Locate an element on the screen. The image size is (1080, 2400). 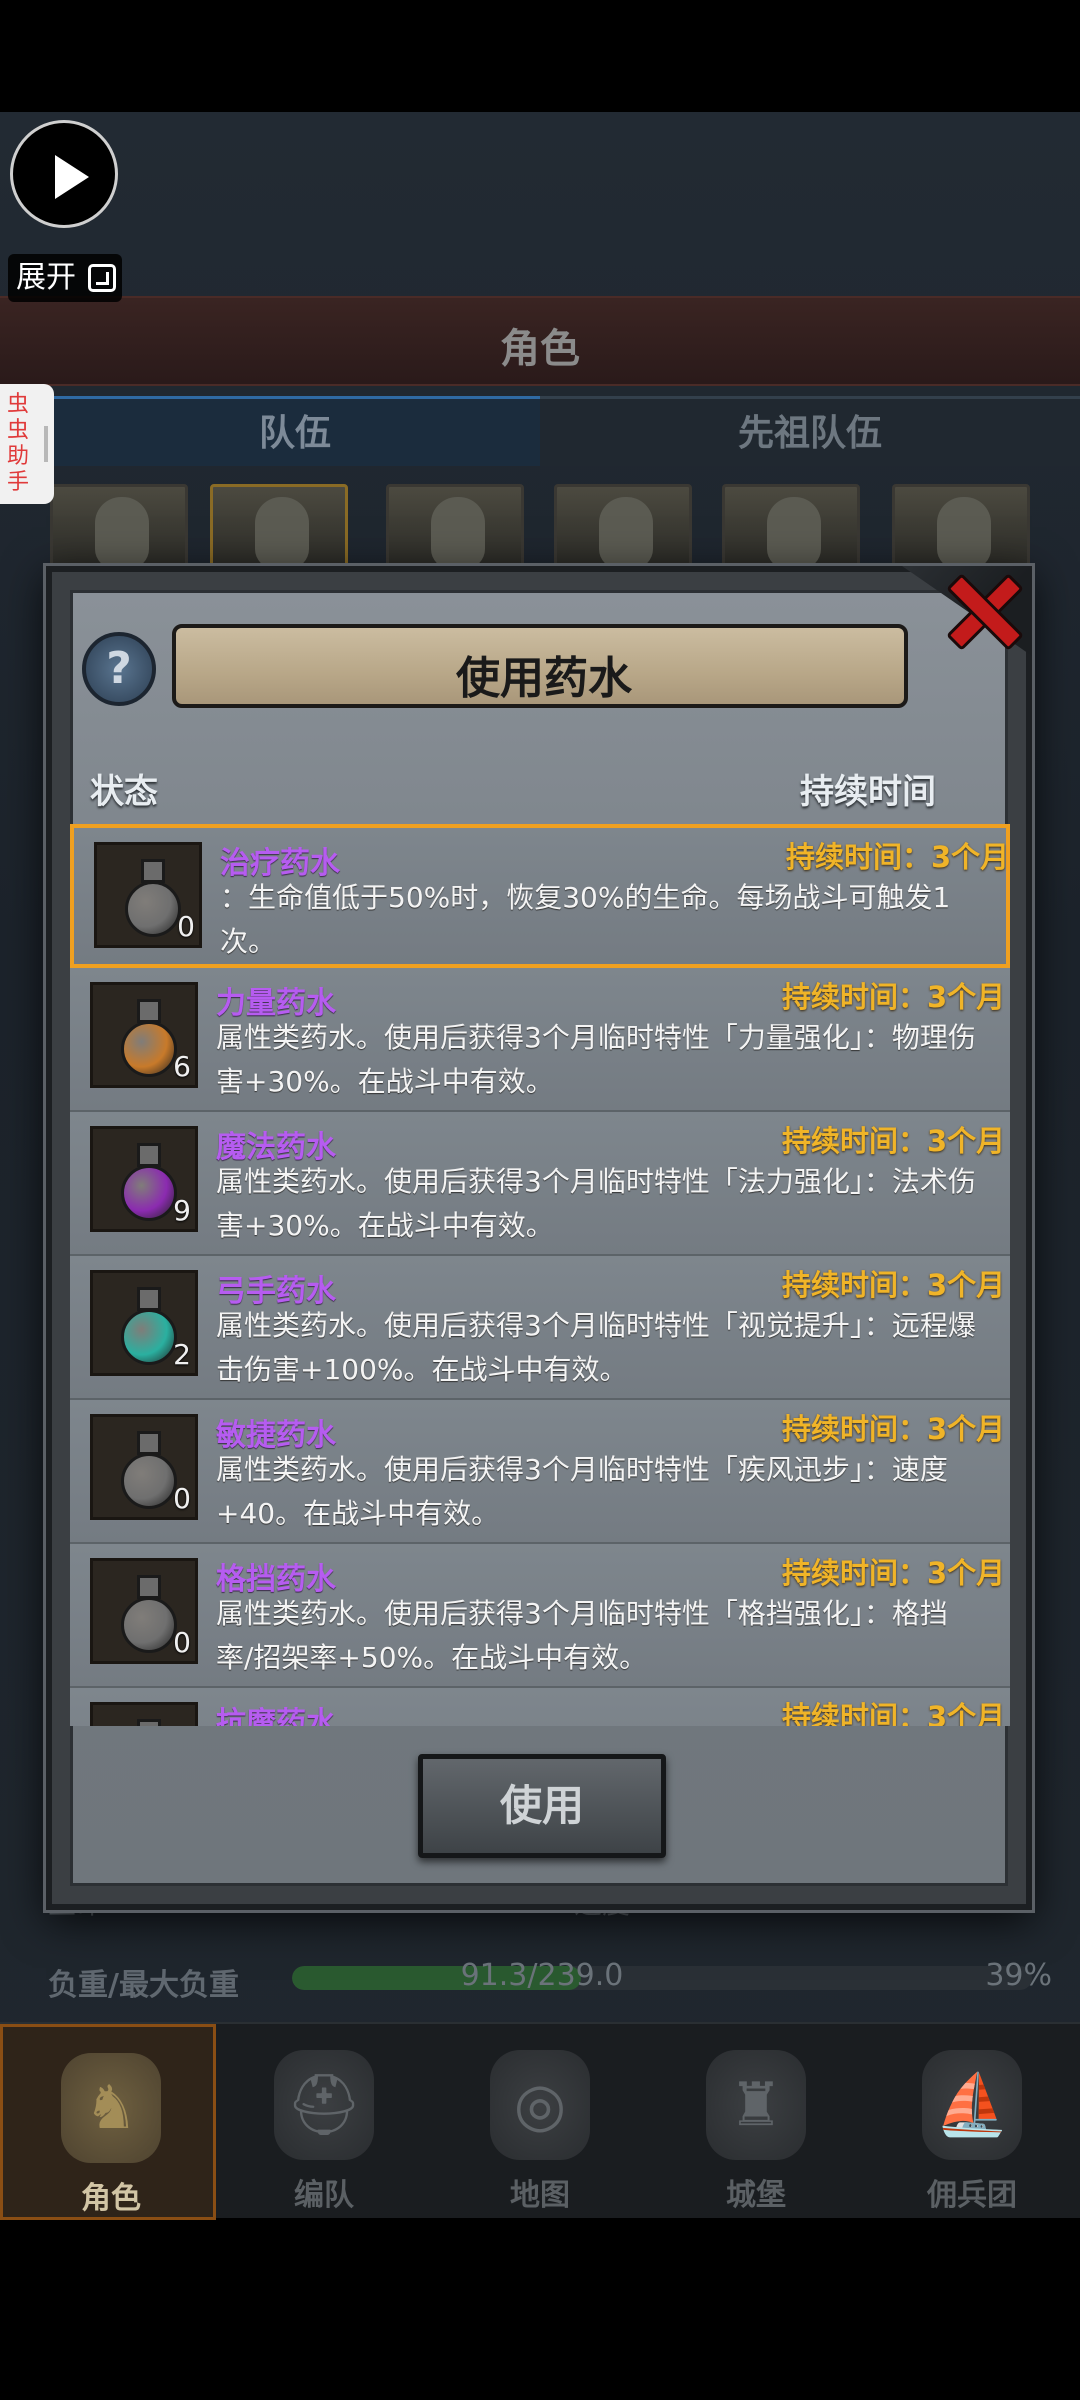
tab-ancestor-team: 先祖队伍 is located at coordinates (810, 431).